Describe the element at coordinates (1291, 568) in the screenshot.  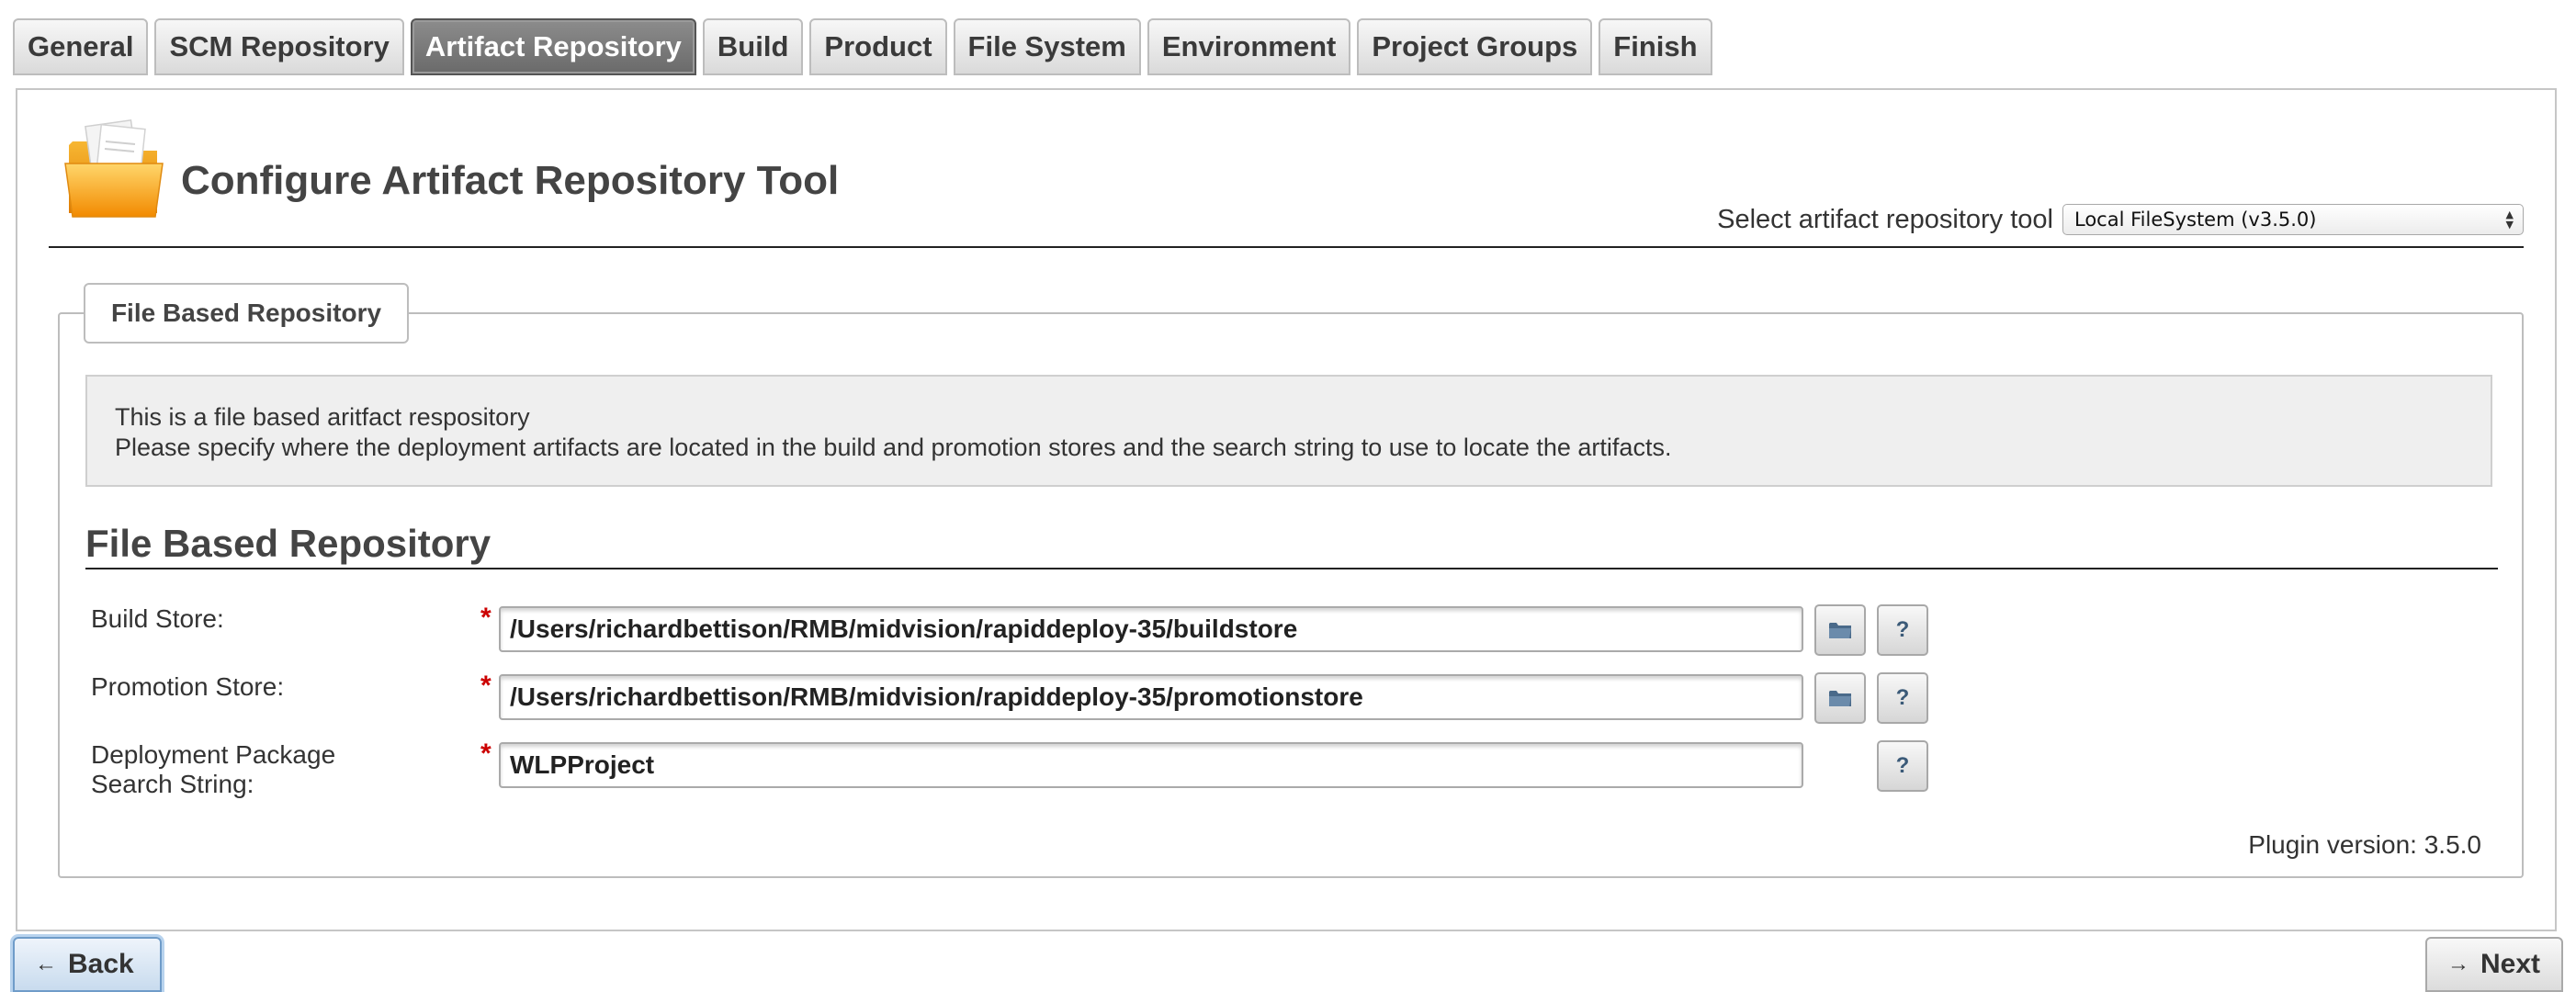
I see `section-divider` at that location.